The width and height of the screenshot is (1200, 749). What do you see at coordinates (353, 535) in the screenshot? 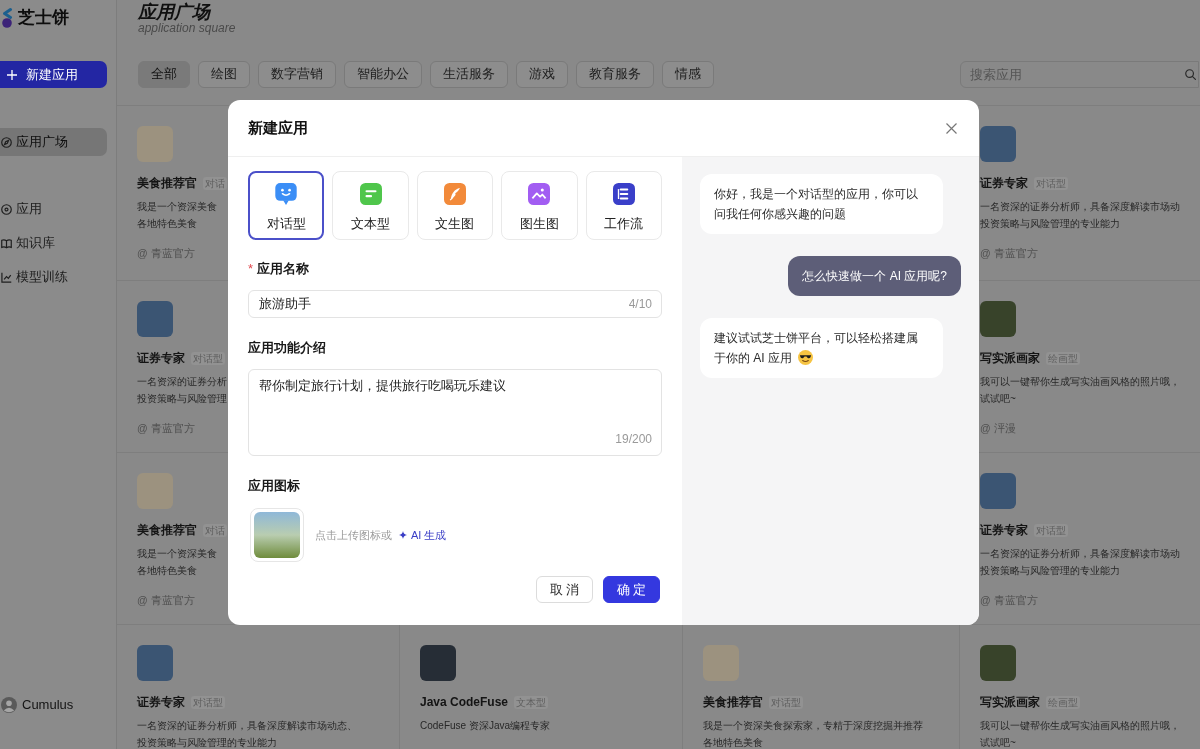
I see `upload-hint: 点击上传图标或` at bounding box center [353, 535].